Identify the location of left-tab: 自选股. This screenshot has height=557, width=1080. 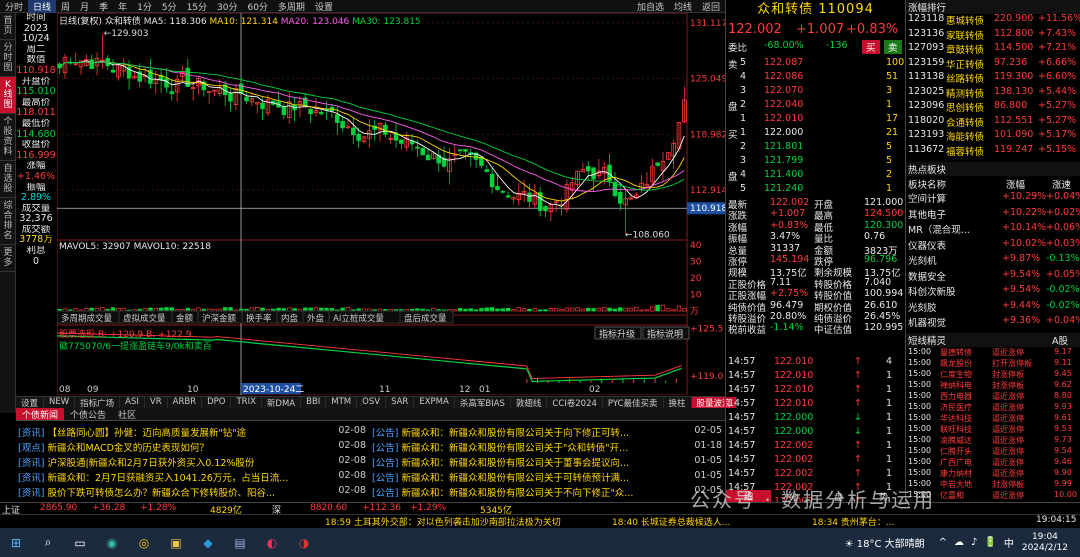
(8, 179).